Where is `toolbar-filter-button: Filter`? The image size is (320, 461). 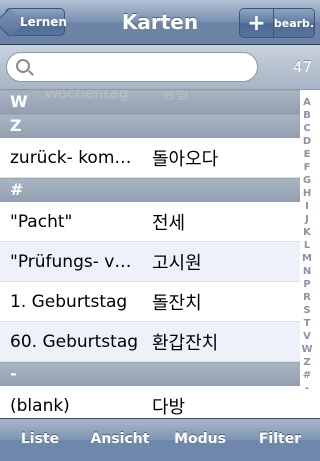 toolbar-filter-button: Filter is located at coordinates (280, 440).